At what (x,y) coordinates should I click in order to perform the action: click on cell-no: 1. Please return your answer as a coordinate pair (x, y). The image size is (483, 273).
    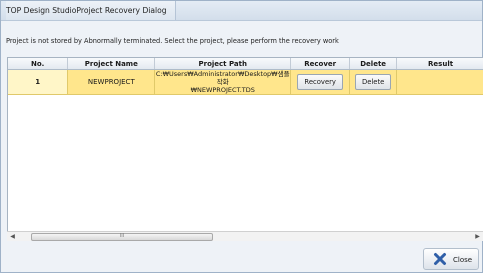
    Looking at the image, I should click on (38, 82).